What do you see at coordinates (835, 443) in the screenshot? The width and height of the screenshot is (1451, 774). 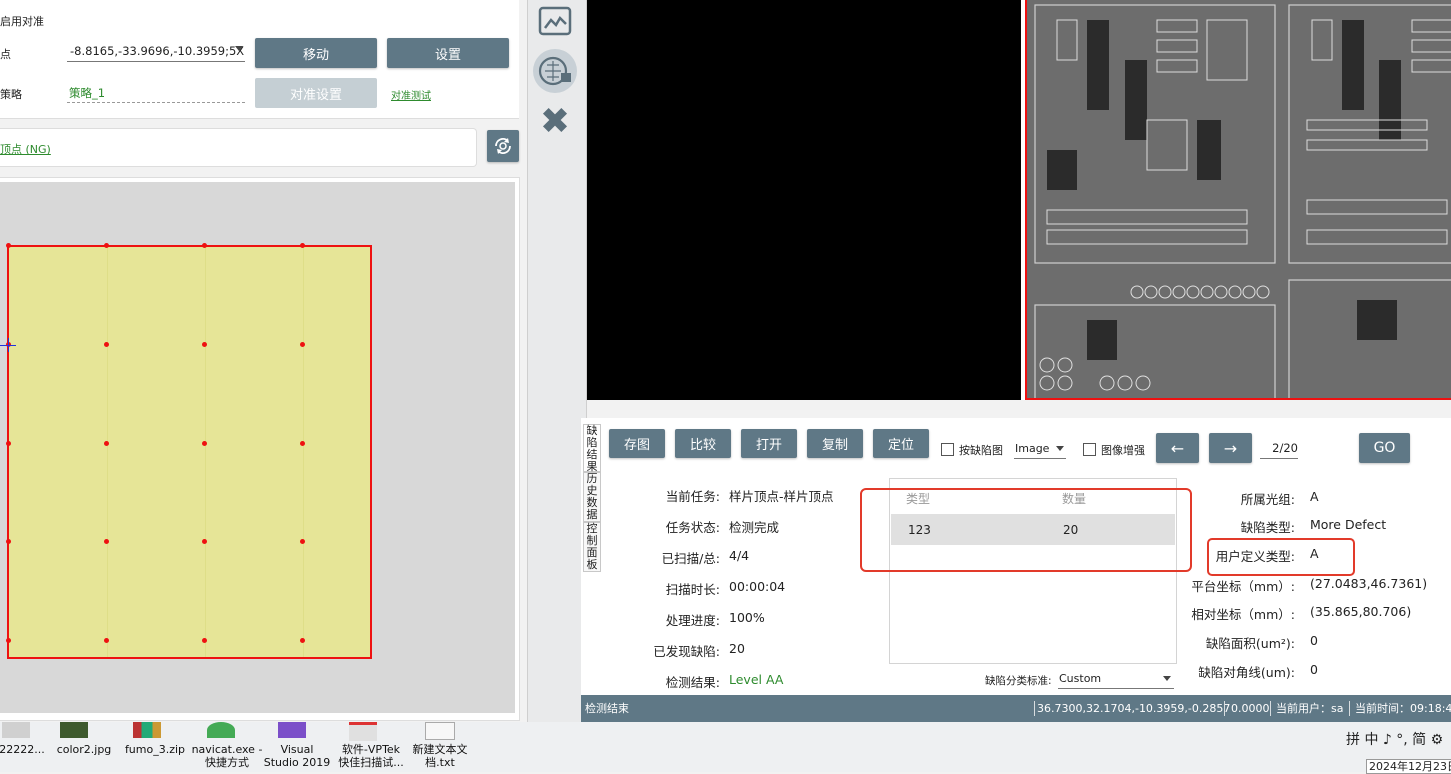 I see `copy-button: 复制` at bounding box center [835, 443].